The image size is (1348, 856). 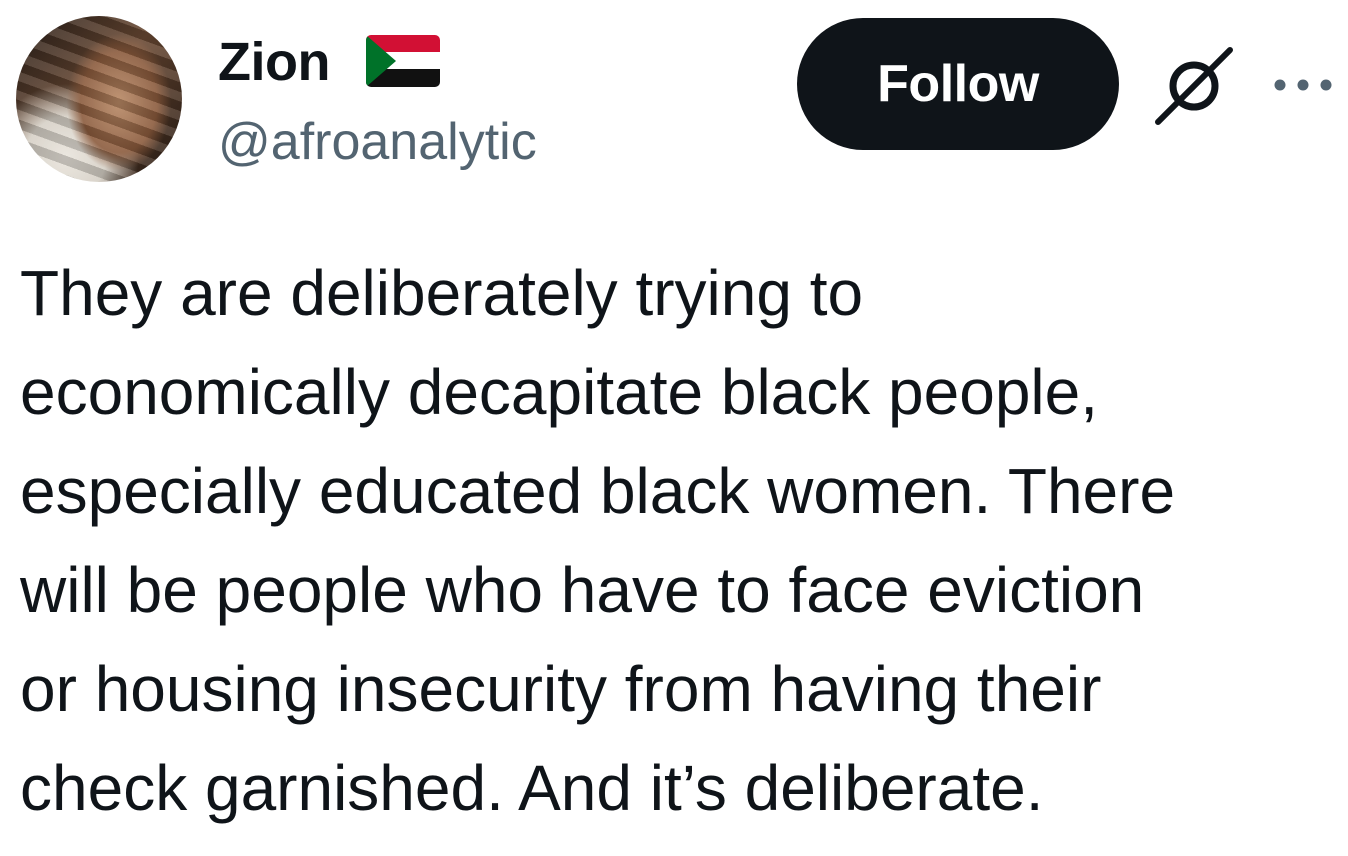 What do you see at coordinates (274, 62) in the screenshot?
I see `display-name: Zion` at bounding box center [274, 62].